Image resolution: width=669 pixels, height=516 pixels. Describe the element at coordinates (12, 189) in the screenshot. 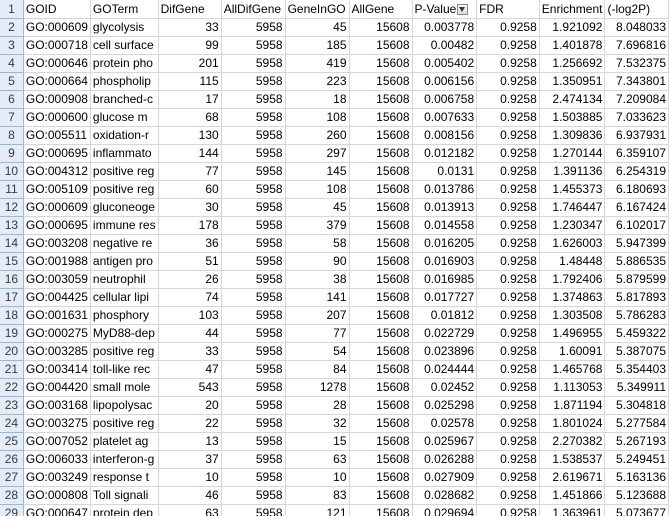

I see `row-number: 11` at that location.